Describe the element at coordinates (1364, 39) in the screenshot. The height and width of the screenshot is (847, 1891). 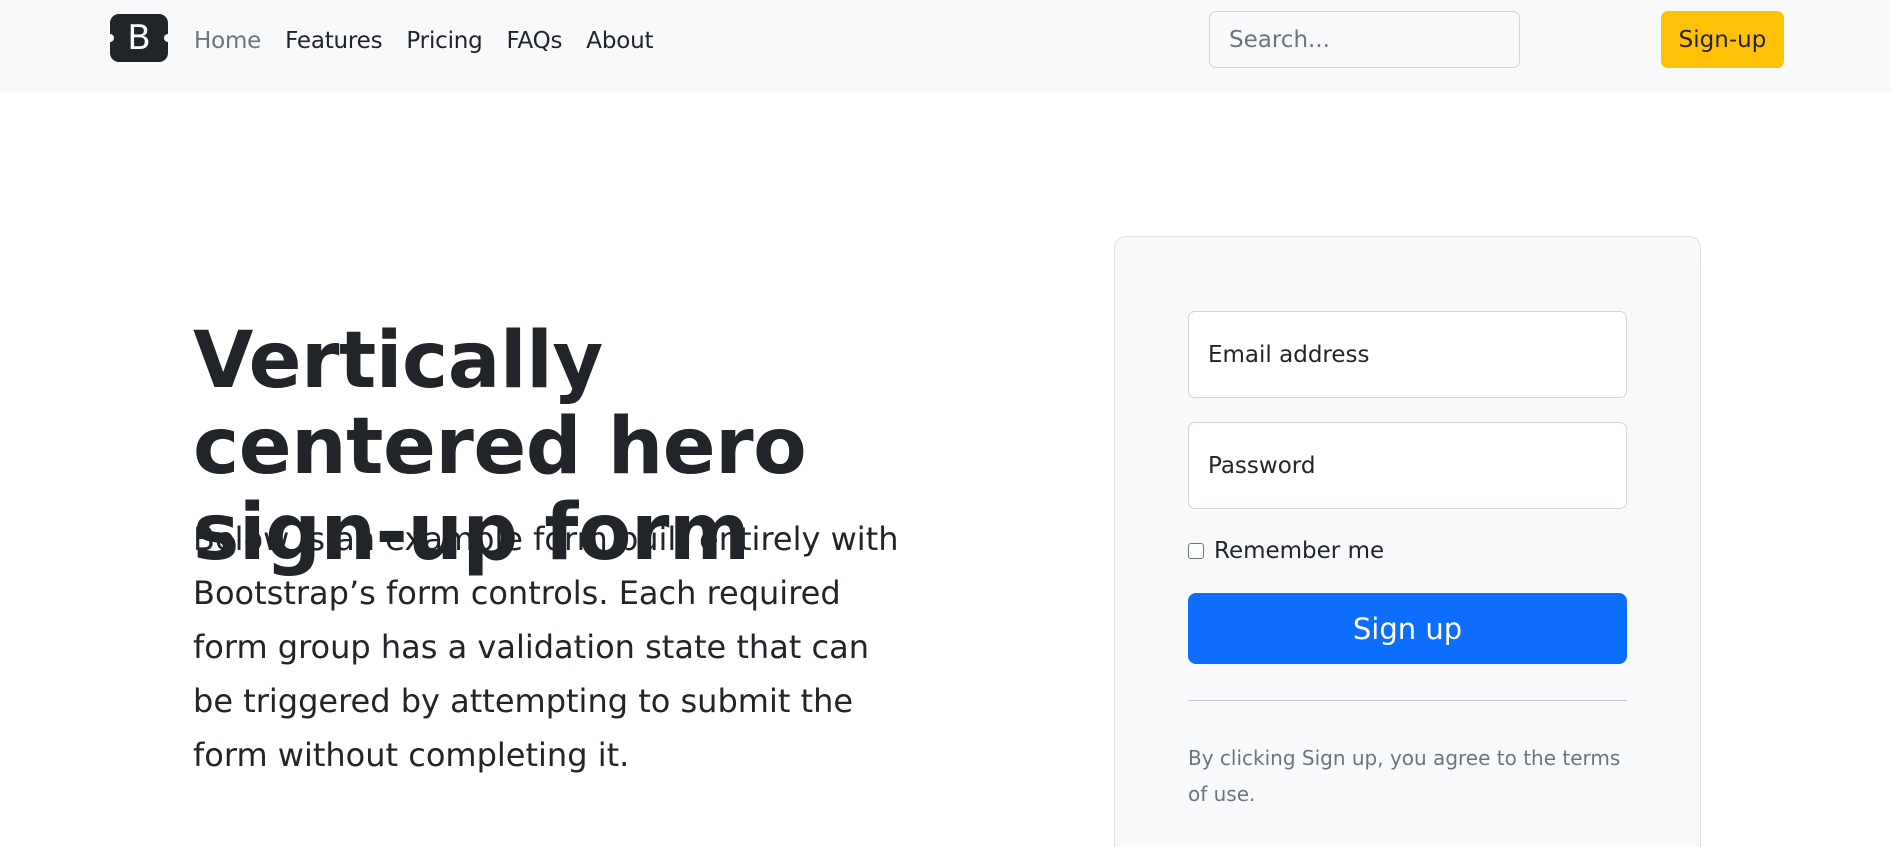
I see `search-input` at that location.